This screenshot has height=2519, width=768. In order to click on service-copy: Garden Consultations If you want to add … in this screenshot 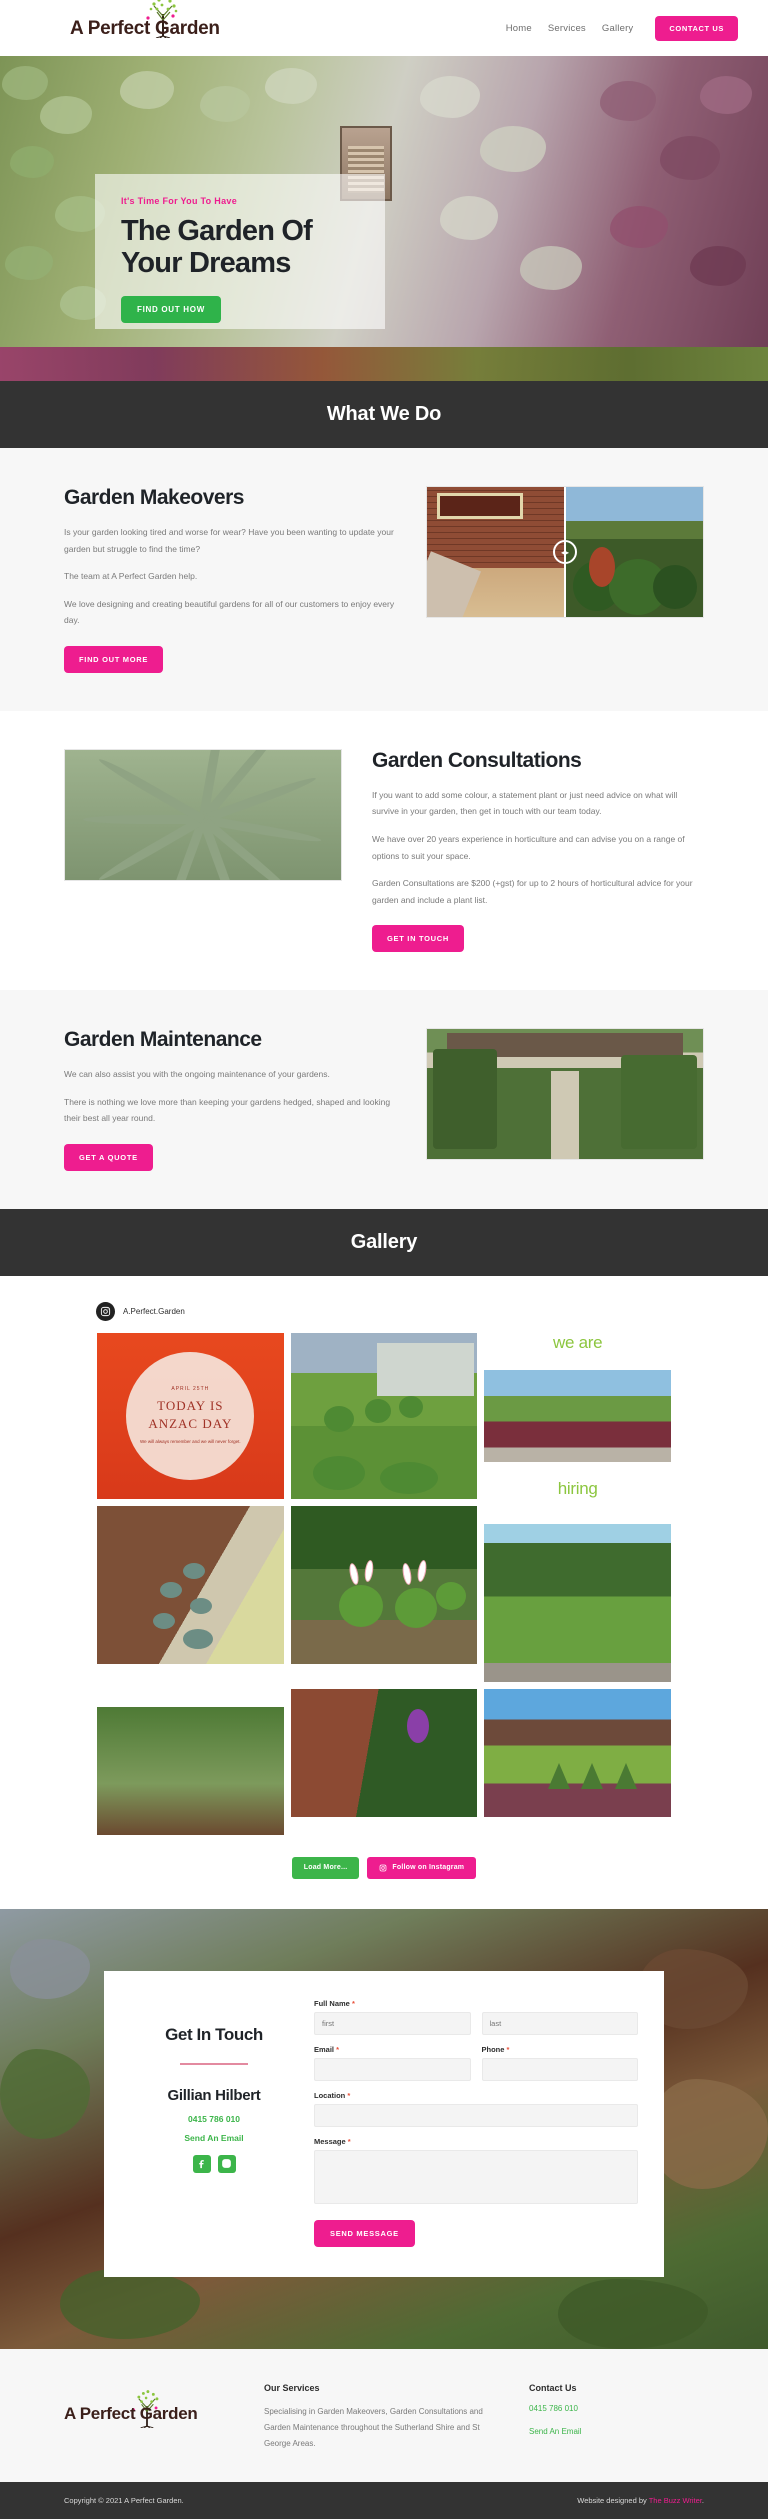, I will do `click(538, 850)`.